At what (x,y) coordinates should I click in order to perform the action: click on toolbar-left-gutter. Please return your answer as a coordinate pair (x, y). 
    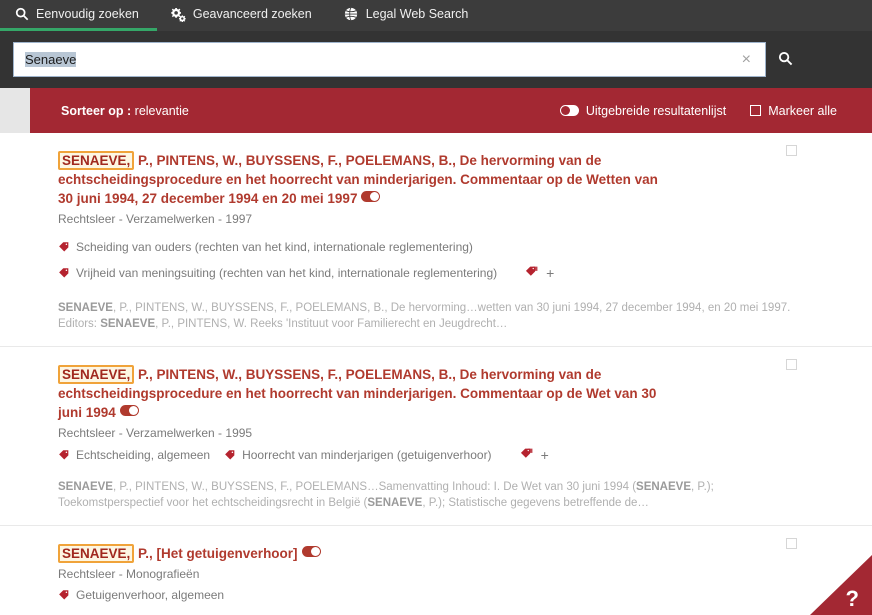
    Looking at the image, I should click on (15, 110).